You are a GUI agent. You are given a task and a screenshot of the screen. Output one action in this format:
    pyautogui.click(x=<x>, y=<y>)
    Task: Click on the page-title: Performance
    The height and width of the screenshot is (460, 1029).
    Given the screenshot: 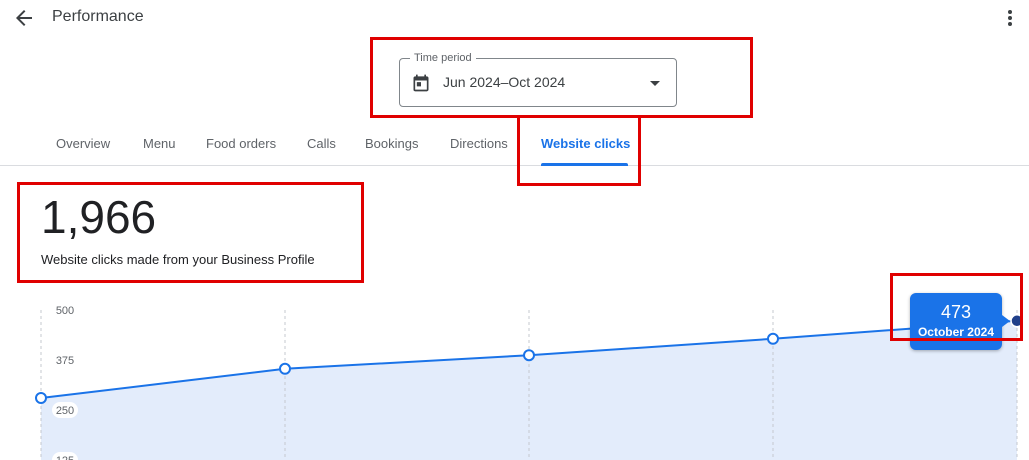 What is the action you would take?
    pyautogui.click(x=98, y=16)
    